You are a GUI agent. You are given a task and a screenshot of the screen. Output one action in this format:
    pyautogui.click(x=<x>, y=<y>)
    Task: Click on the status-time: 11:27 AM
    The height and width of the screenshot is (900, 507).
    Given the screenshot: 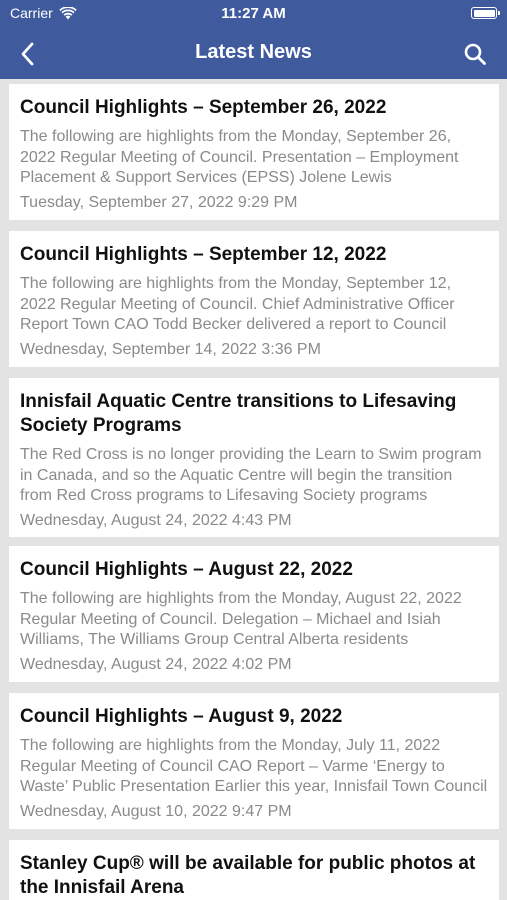 What is the action you would take?
    pyautogui.click(x=253, y=13)
    